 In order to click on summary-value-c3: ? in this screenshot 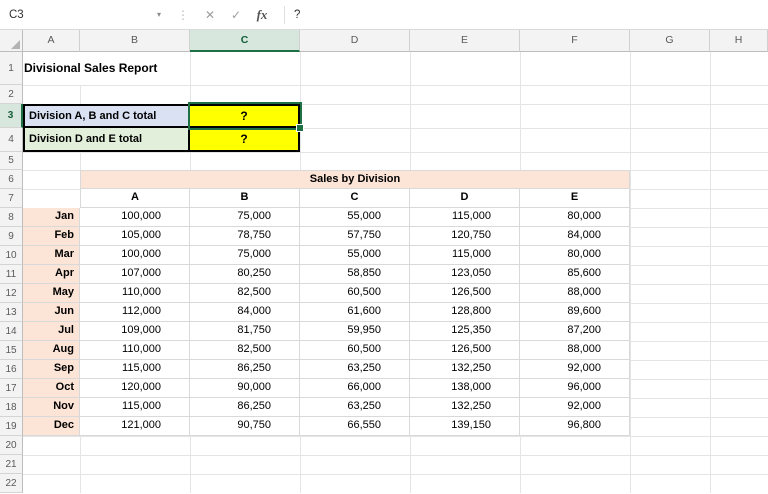, I will do `click(245, 116)`.